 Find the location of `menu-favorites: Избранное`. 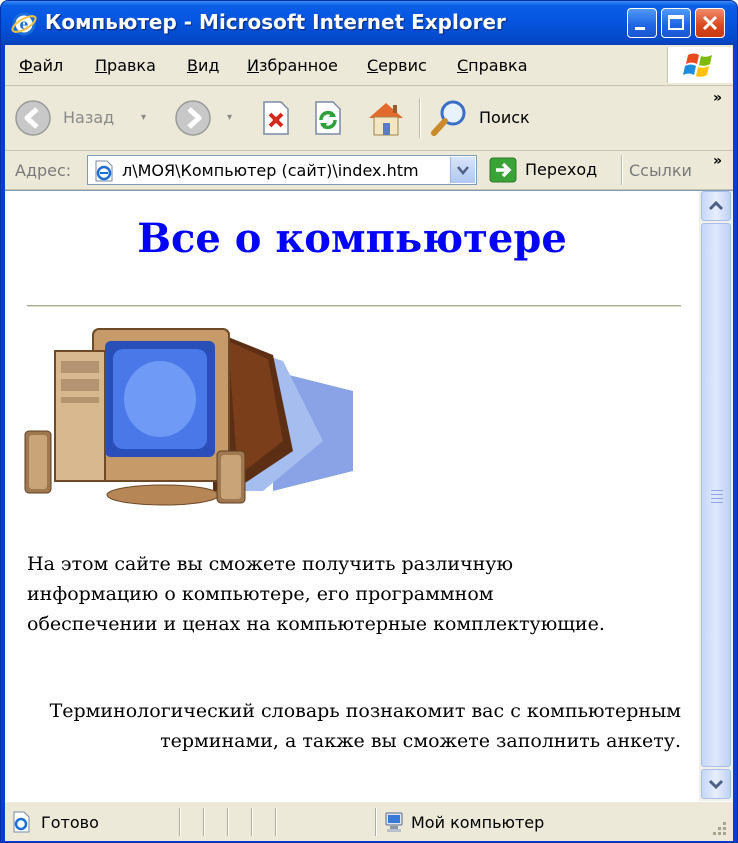

menu-favorites: Избранное is located at coordinates (292, 65).